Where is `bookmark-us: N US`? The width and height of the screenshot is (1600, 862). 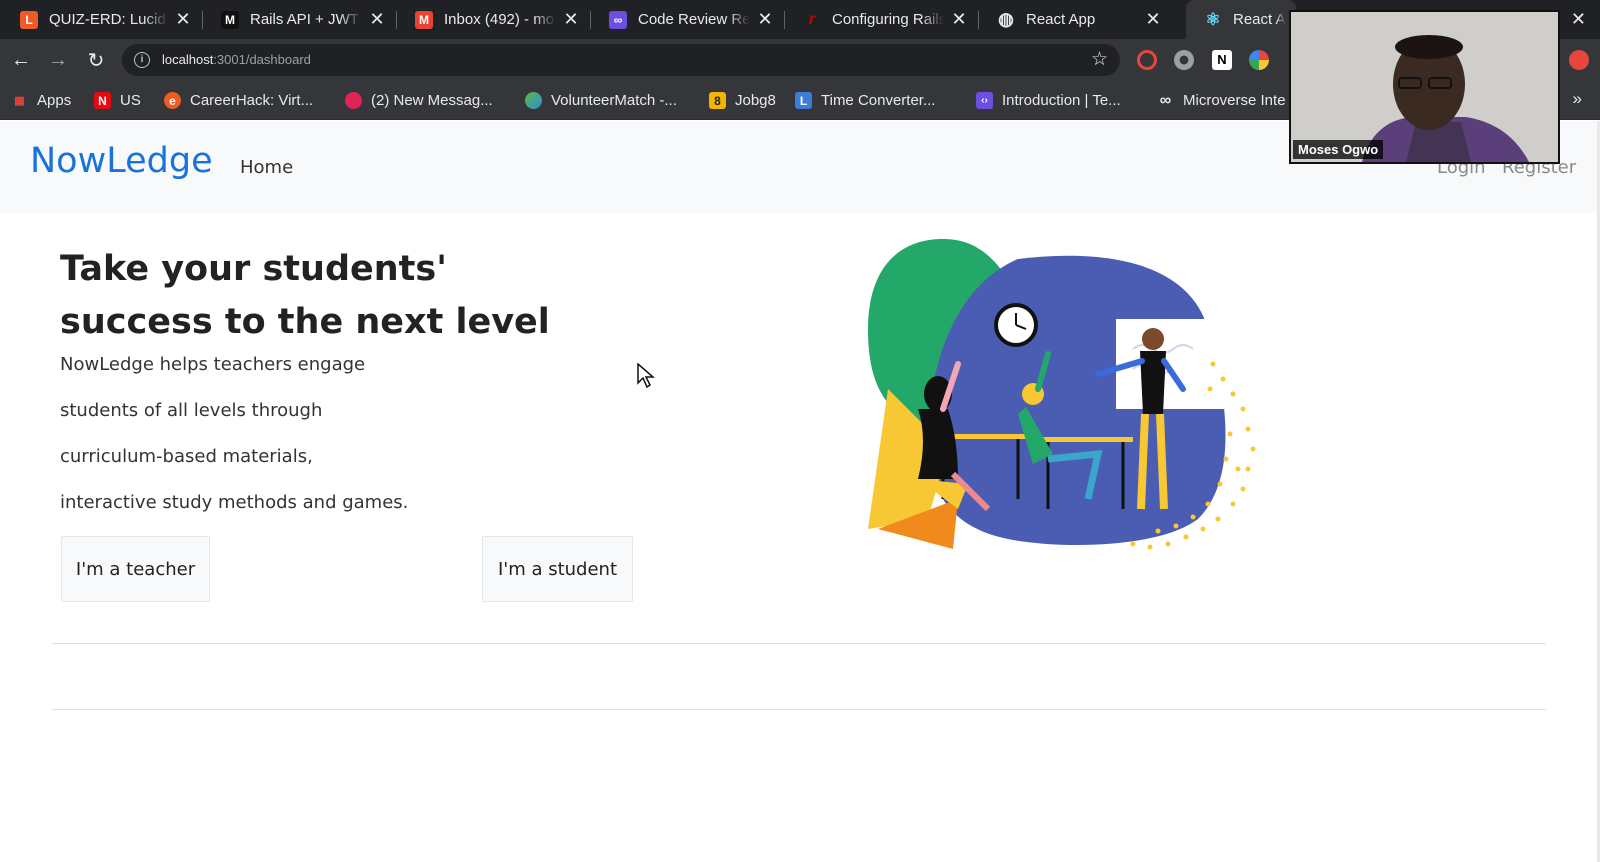
bookmark-us: N US is located at coordinates (117, 100).